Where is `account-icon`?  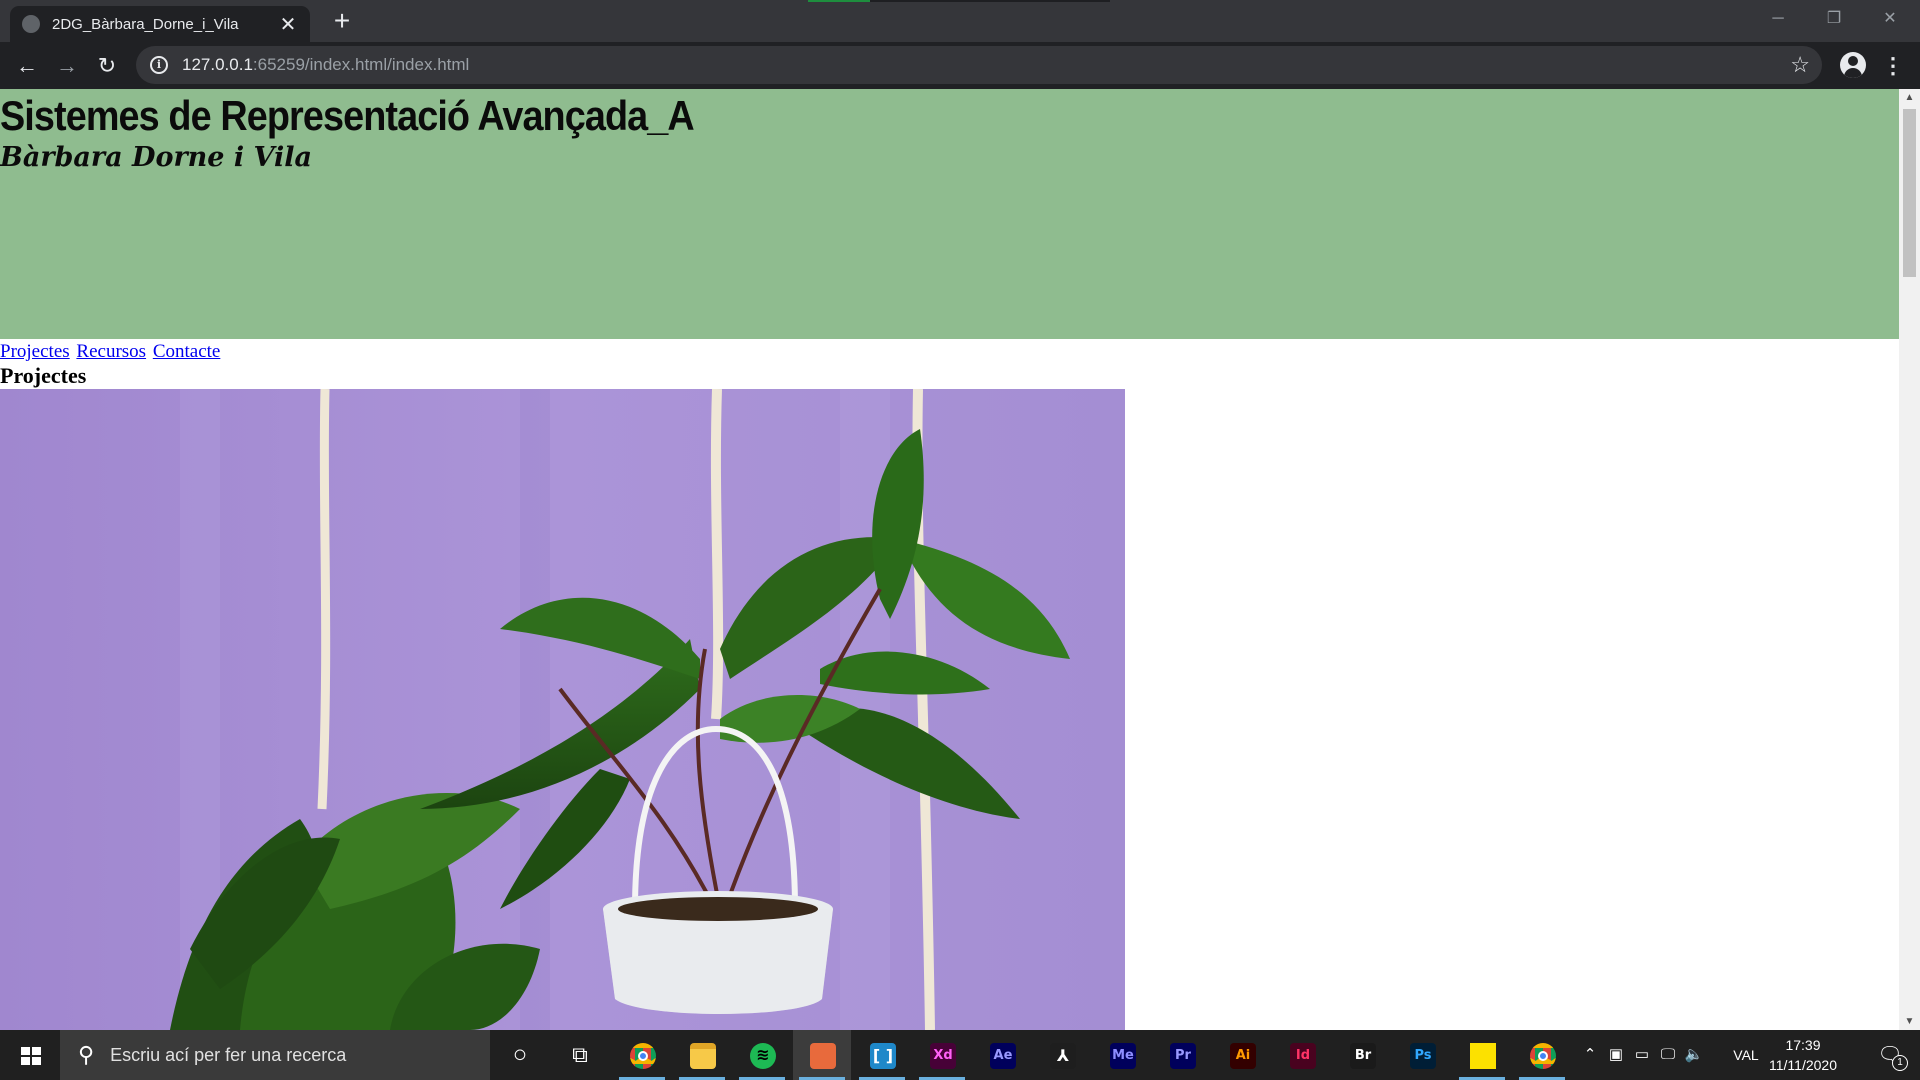 account-icon is located at coordinates (1853, 65).